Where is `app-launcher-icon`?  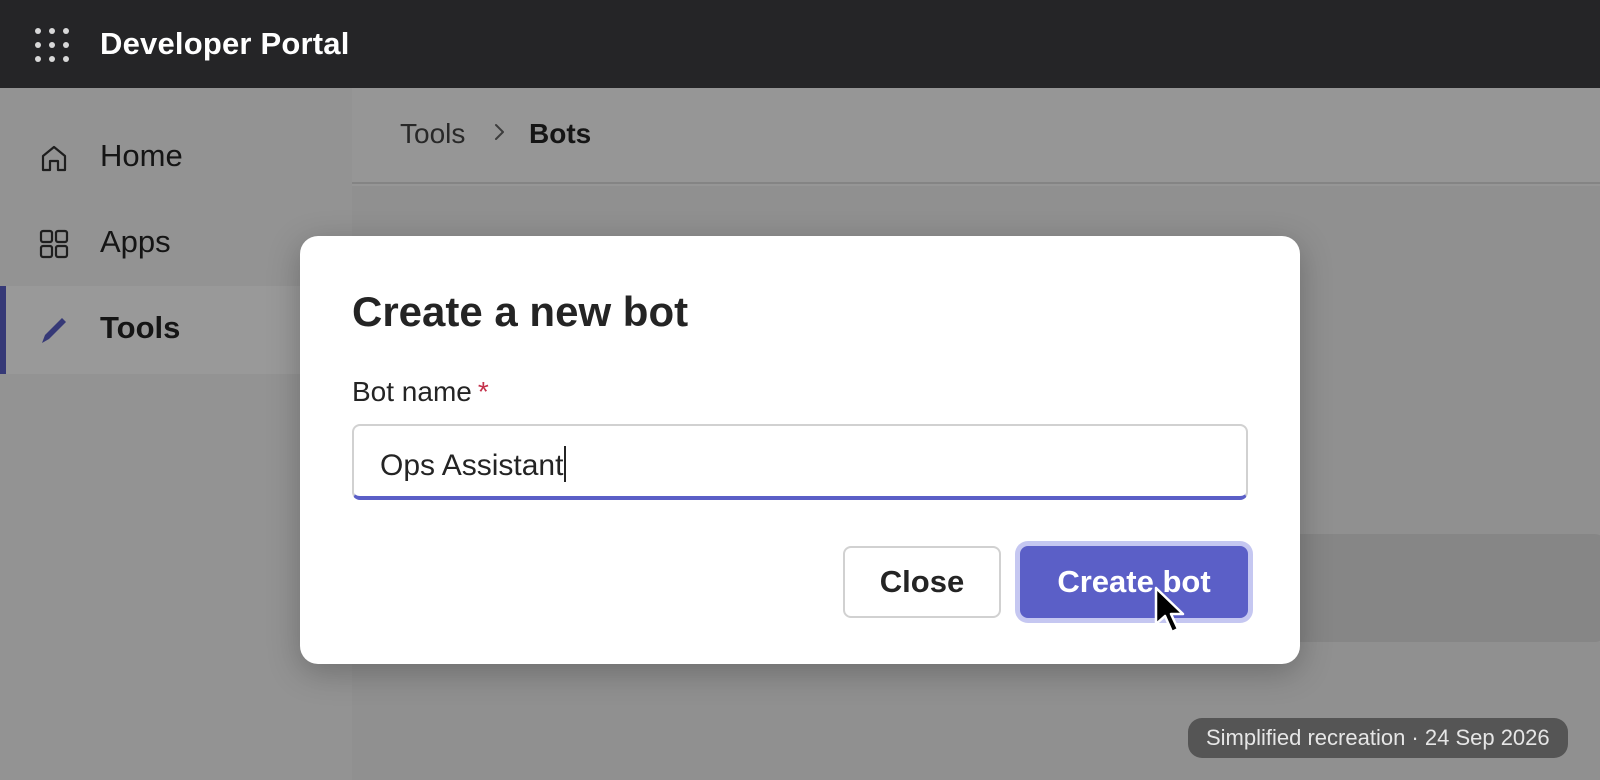 app-launcher-icon is located at coordinates (52, 45).